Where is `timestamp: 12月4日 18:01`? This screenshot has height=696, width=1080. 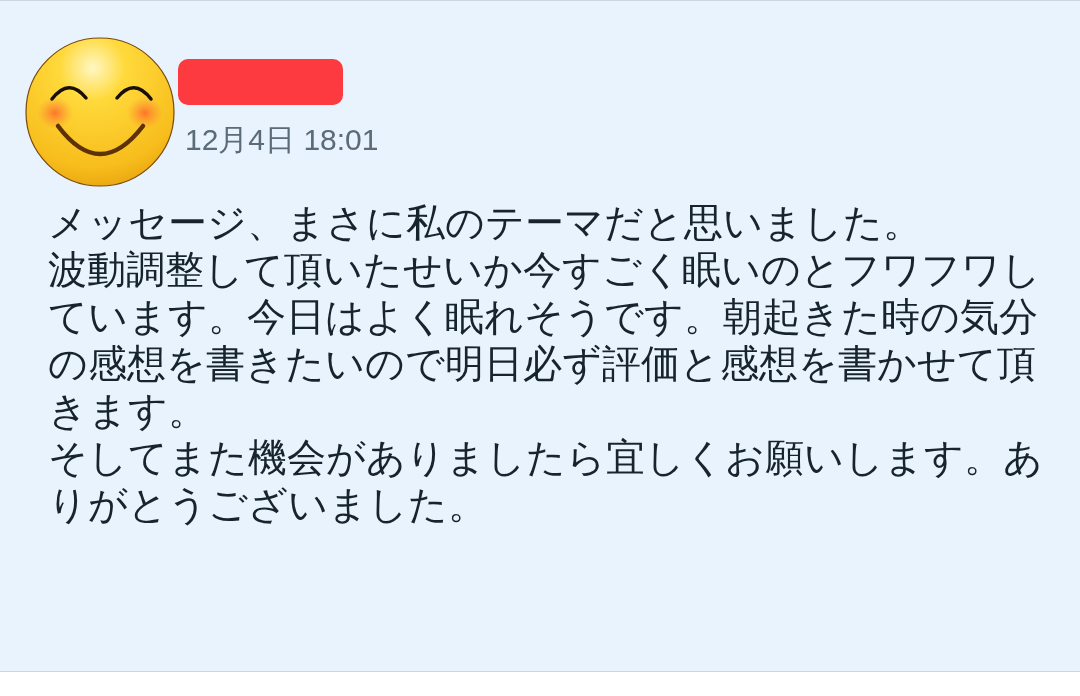
timestamp: 12月4日 18:01 is located at coordinates (282, 140).